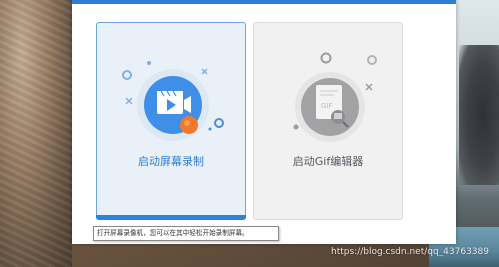 The width and height of the screenshot is (499, 267). I want to click on watermark-text: https://blog.csdn.net/qq_43763389, so click(409, 252).